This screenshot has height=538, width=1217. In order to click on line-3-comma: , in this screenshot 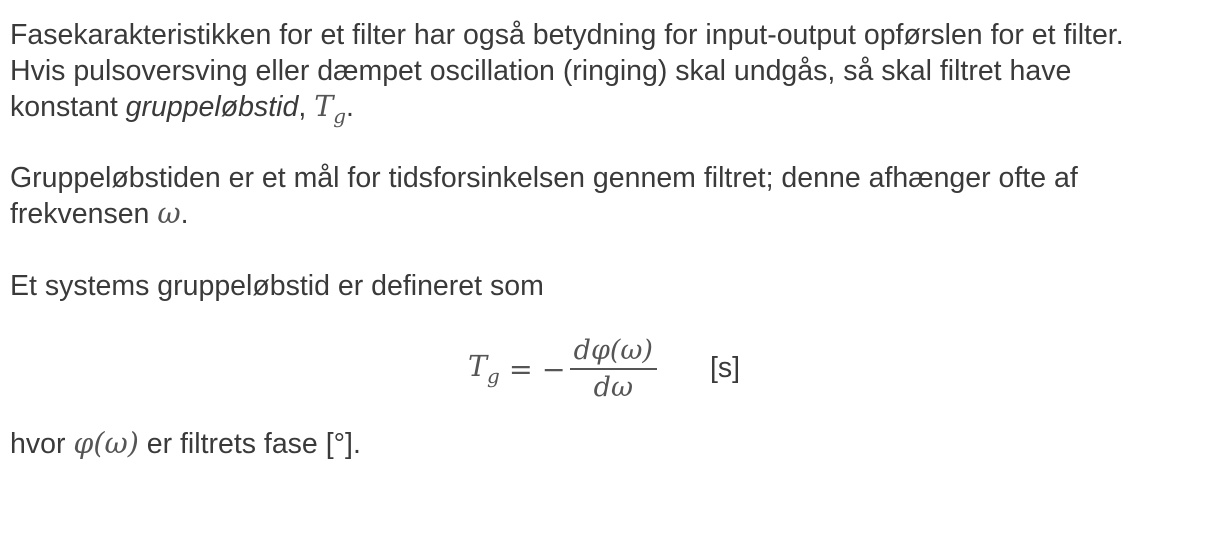, I will do `click(306, 107)`.